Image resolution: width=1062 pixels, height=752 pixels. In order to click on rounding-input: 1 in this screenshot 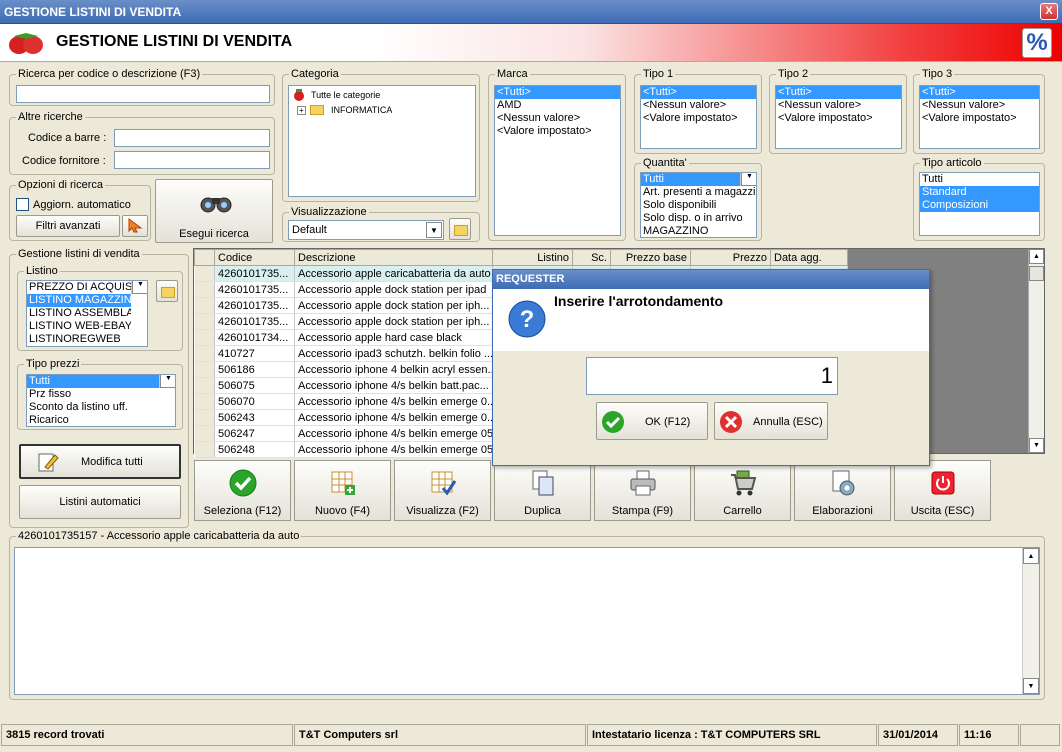, I will do `click(712, 376)`.